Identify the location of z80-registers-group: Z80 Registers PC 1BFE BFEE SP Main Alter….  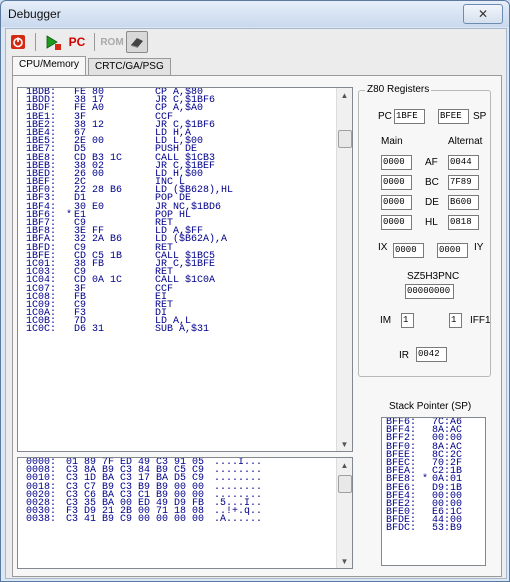
(424, 230).